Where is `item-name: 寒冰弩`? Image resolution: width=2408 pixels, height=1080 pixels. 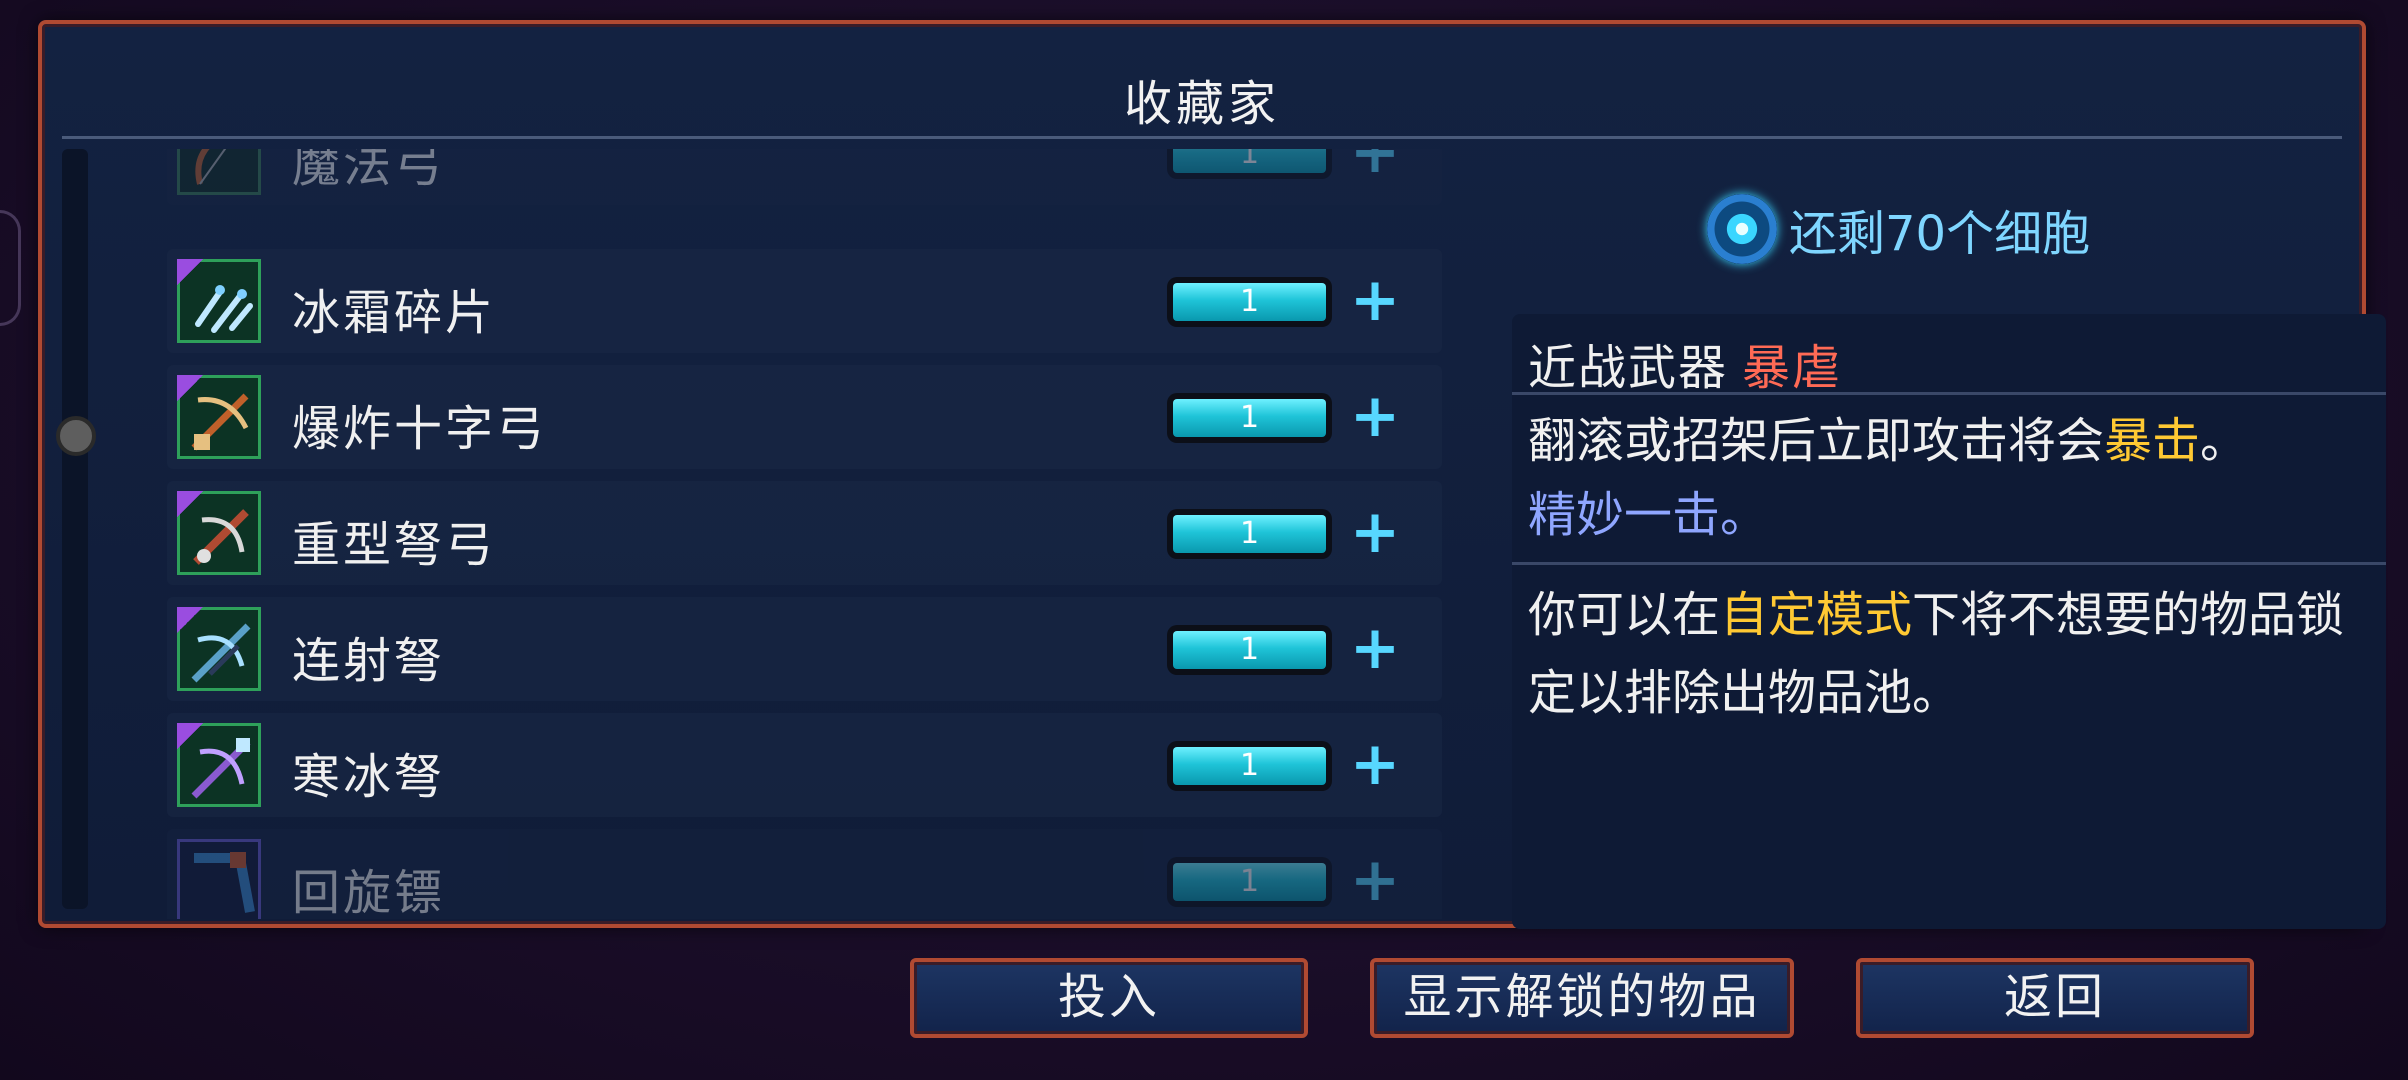 item-name: 寒冰弩 is located at coordinates (369, 777).